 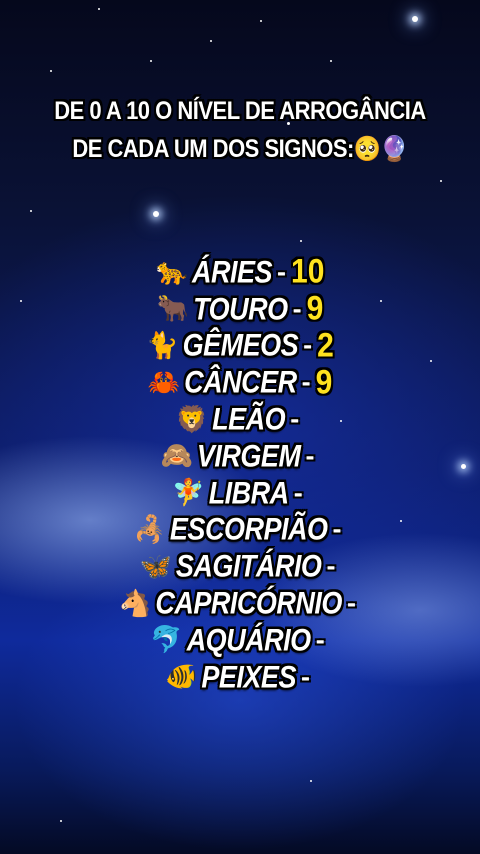 I want to click on pleading-face-icon: 🥺, so click(x=367, y=148).